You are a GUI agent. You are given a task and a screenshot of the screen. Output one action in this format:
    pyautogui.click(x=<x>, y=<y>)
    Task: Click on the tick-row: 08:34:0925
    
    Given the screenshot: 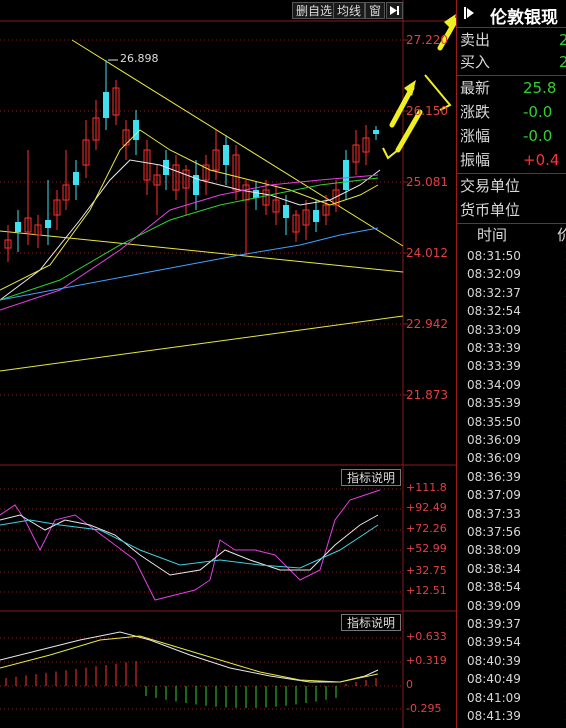 What is the action you would take?
    pyautogui.click(x=516, y=385)
    